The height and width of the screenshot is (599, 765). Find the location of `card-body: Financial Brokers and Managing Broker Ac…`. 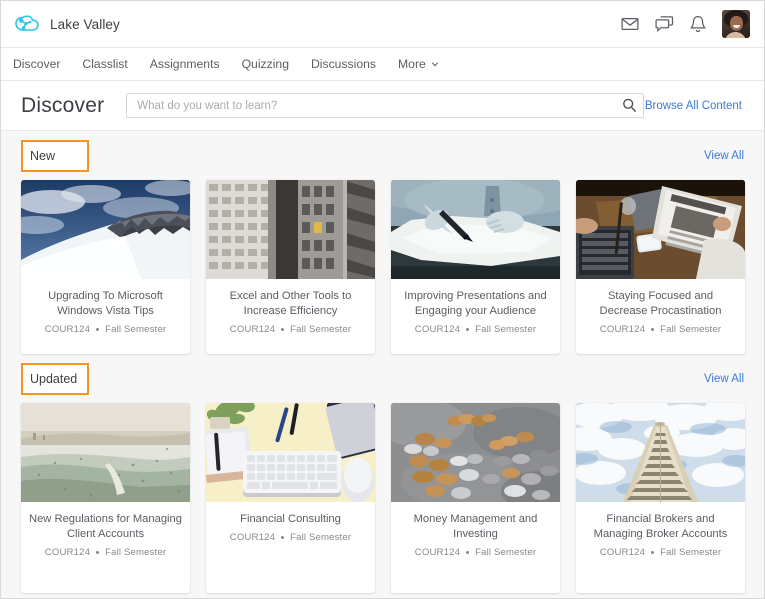

card-body: Financial Brokers and Managing Broker Ac… is located at coordinates (660, 530).